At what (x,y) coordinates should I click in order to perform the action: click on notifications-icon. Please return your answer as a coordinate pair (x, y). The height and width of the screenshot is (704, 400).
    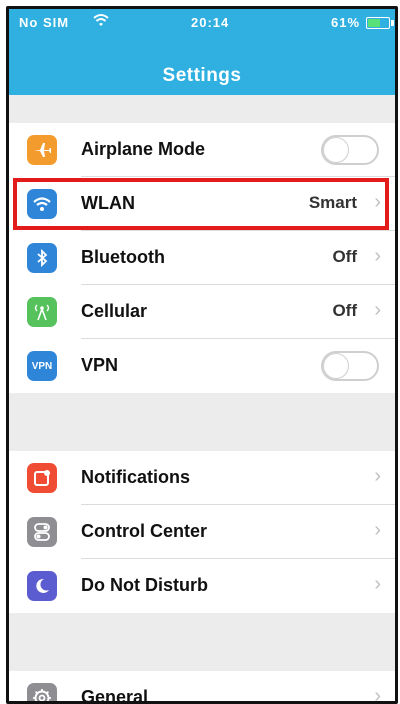
    Looking at the image, I should click on (42, 478).